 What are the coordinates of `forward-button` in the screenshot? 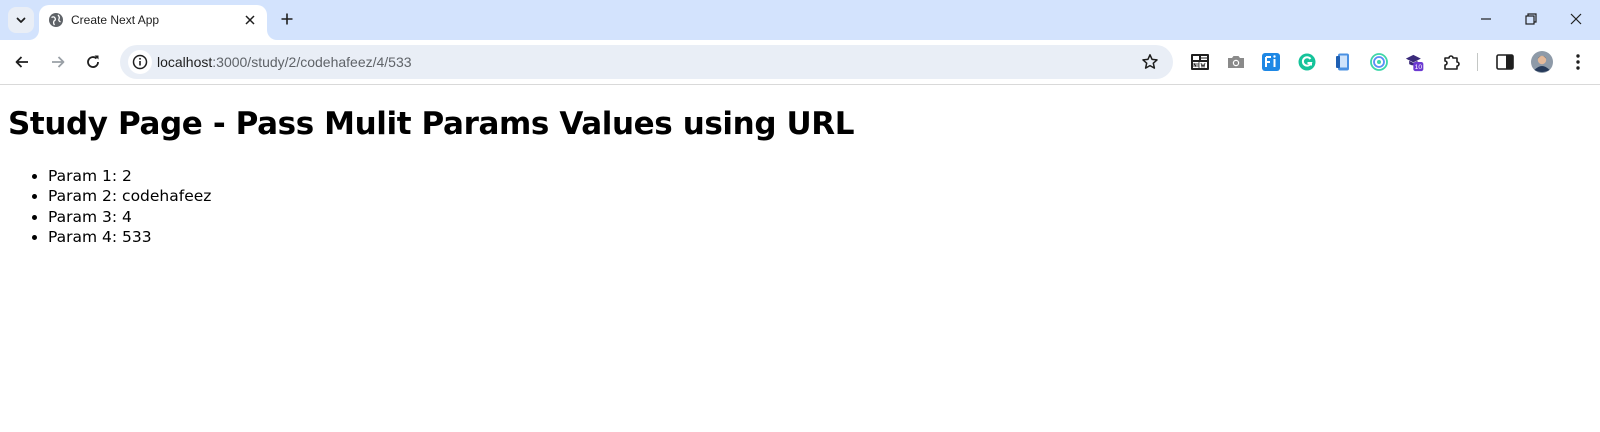 It's located at (58, 62).